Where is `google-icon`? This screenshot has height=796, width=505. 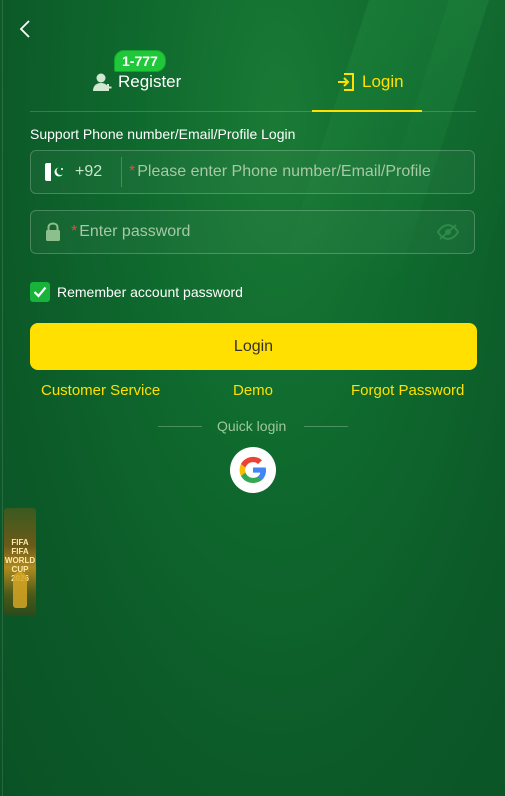 google-icon is located at coordinates (252, 469).